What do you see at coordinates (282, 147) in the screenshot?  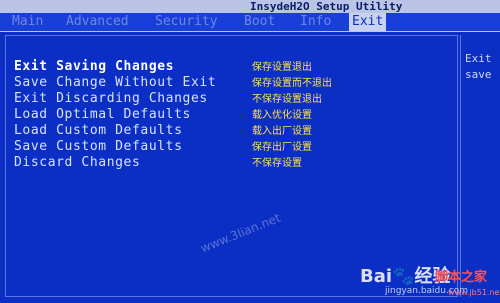 I see `note-save-custom-defaults: 保存出厂设置` at bounding box center [282, 147].